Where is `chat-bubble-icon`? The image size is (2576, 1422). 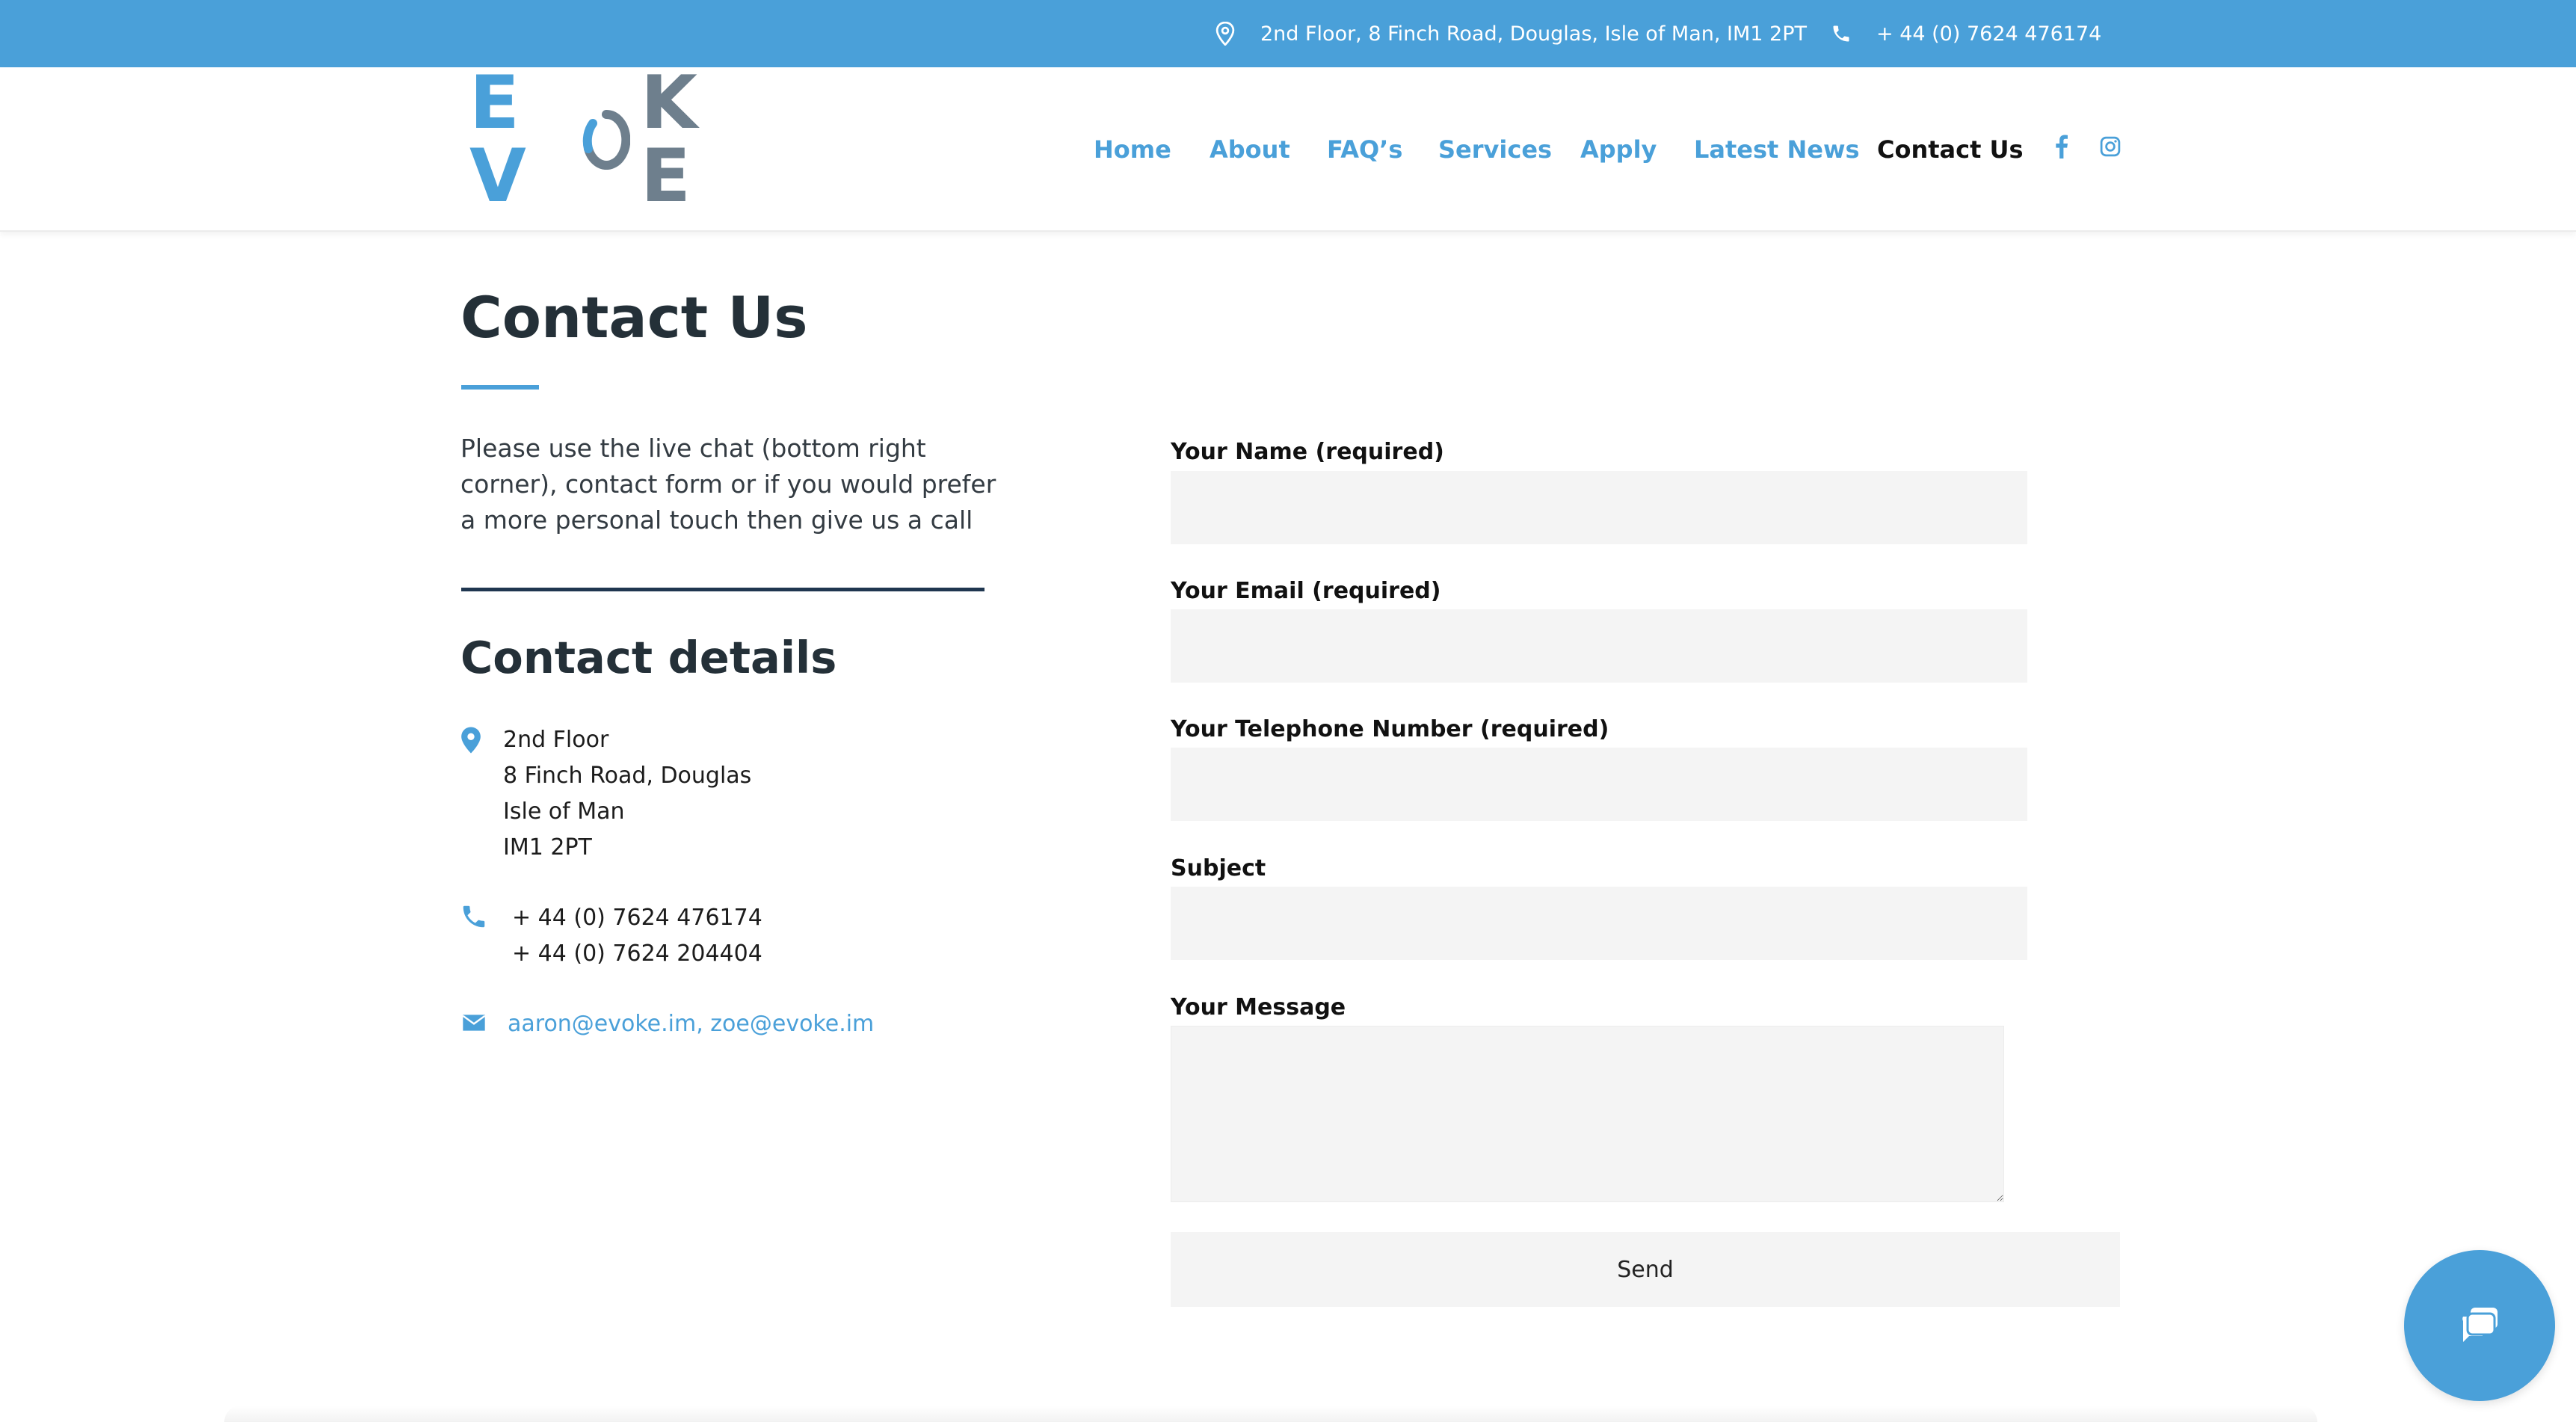
chat-bubble-icon is located at coordinates (2479, 1325).